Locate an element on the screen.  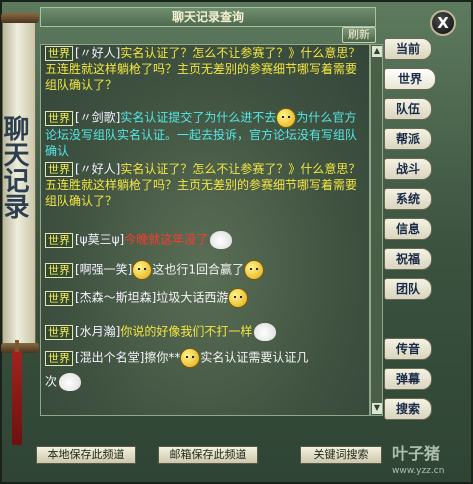
tab-system: 系统 is located at coordinates (408, 199).